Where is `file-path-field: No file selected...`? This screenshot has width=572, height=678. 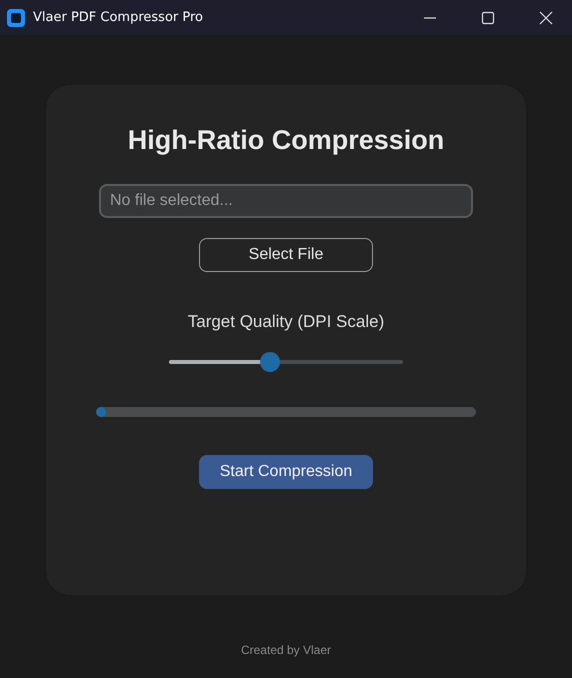 file-path-field: No file selected... is located at coordinates (286, 201).